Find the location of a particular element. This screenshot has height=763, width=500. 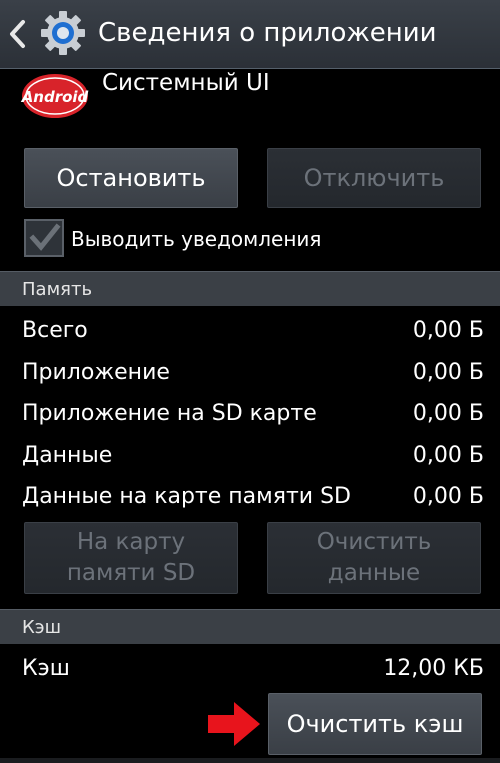

red-arrow-icon is located at coordinates (234, 724).